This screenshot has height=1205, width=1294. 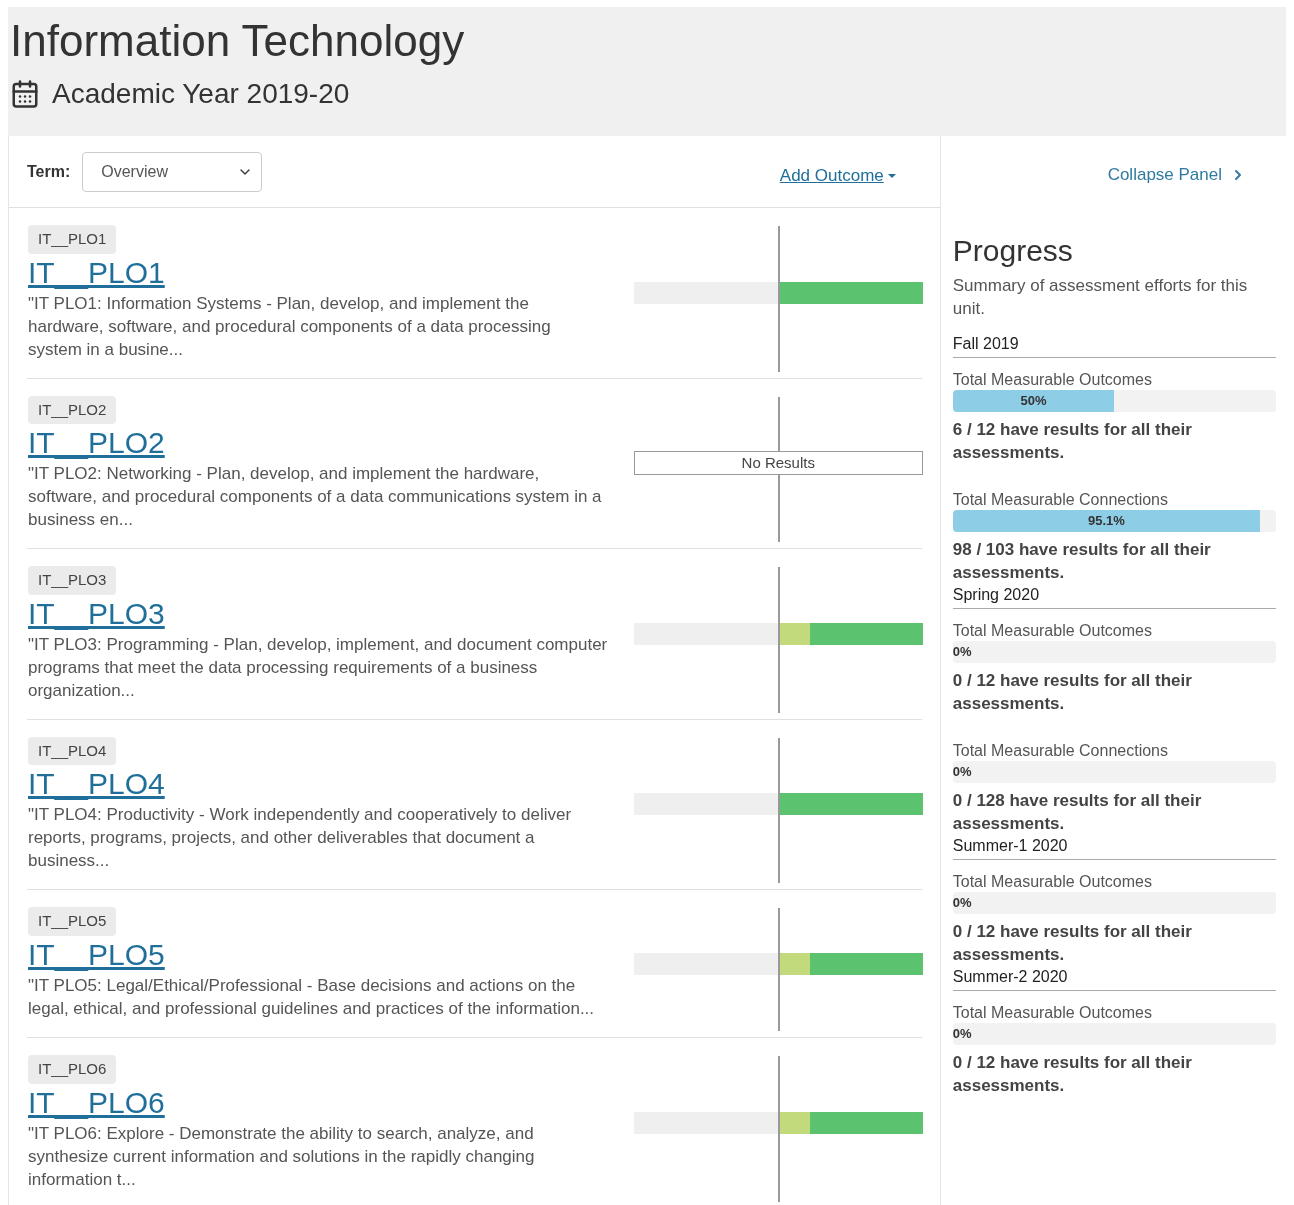 What do you see at coordinates (96, 954) in the screenshot?
I see `outcome-title-link: IT__PLO5` at bounding box center [96, 954].